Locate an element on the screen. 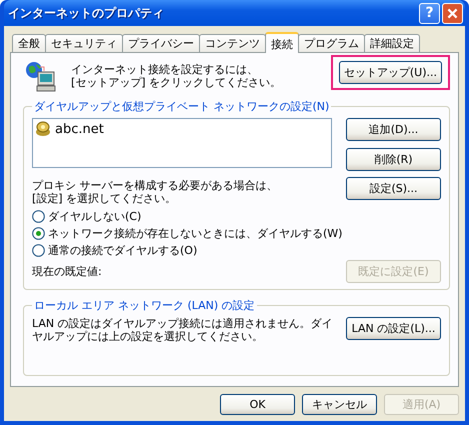 This screenshot has height=425, width=469. window-title: インターネットのプロパティ is located at coordinates (86, 13).